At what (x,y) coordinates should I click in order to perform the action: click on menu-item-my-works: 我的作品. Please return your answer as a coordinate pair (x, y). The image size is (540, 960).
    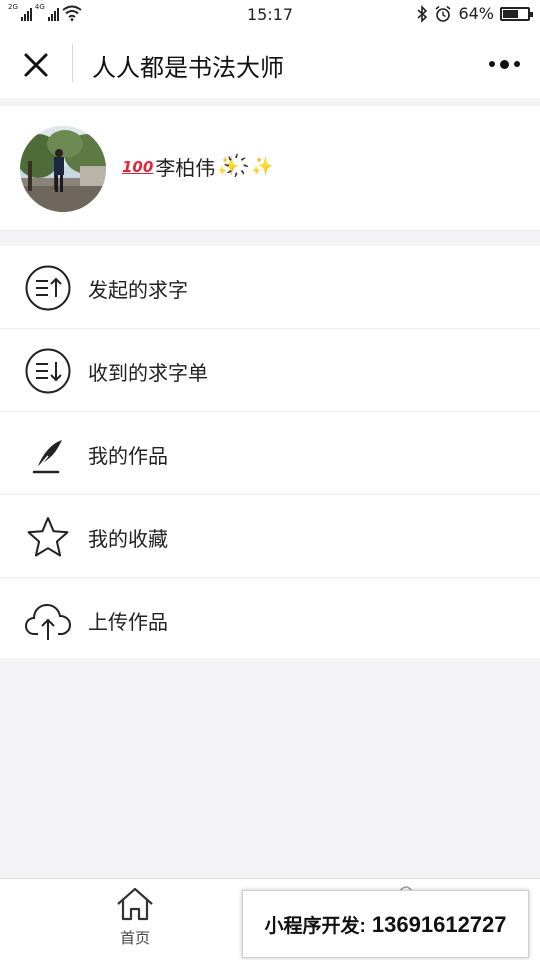
    Looking at the image, I should click on (270, 453).